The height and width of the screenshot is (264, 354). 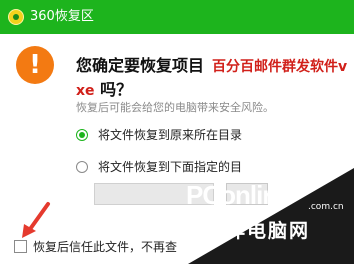 I want to click on restore-original-label: 将文件恢复到原来所在目录, so click(x=170, y=135).